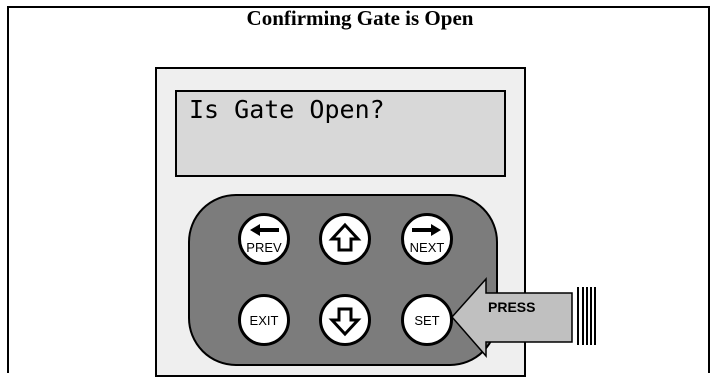  Describe the element at coordinates (264, 230) in the screenshot. I see `left-arrow-icon` at that location.